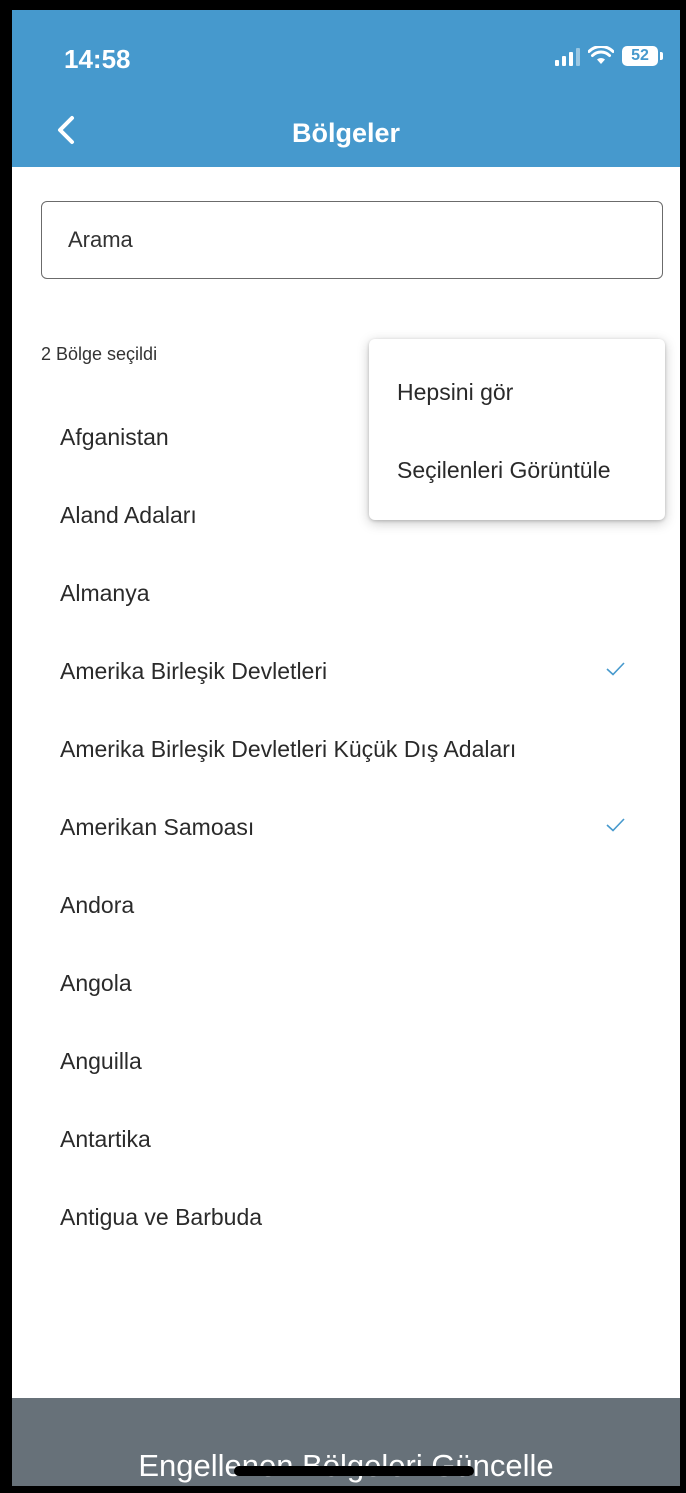 This screenshot has height=1493, width=686. I want to click on region-name: Amerika Birleşik Devletleri, so click(194, 670).